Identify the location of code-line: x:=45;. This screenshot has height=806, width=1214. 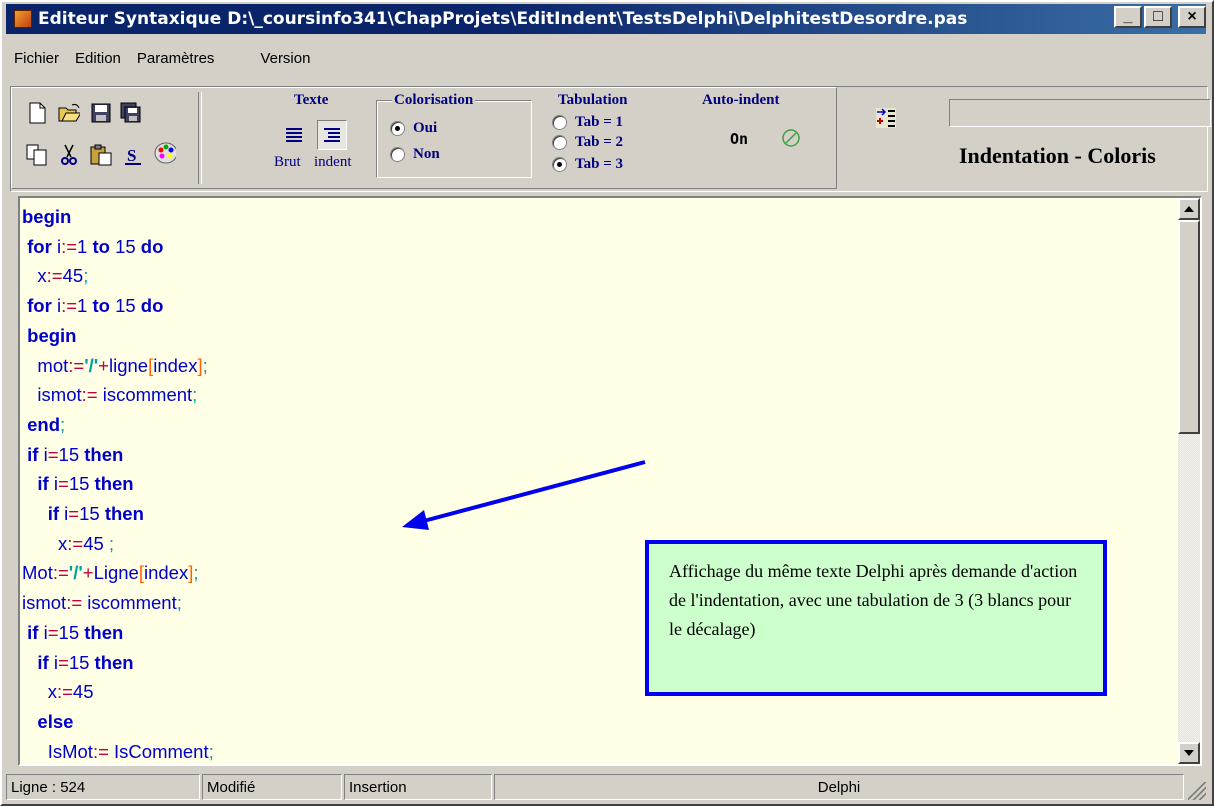
(63, 276).